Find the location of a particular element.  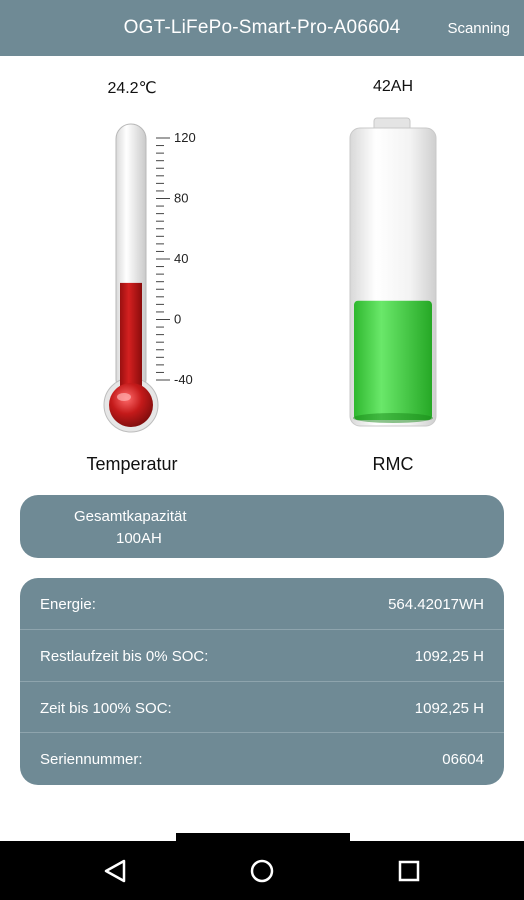

detail-row-energy: Energie: 564.42017WH is located at coordinates (262, 604).